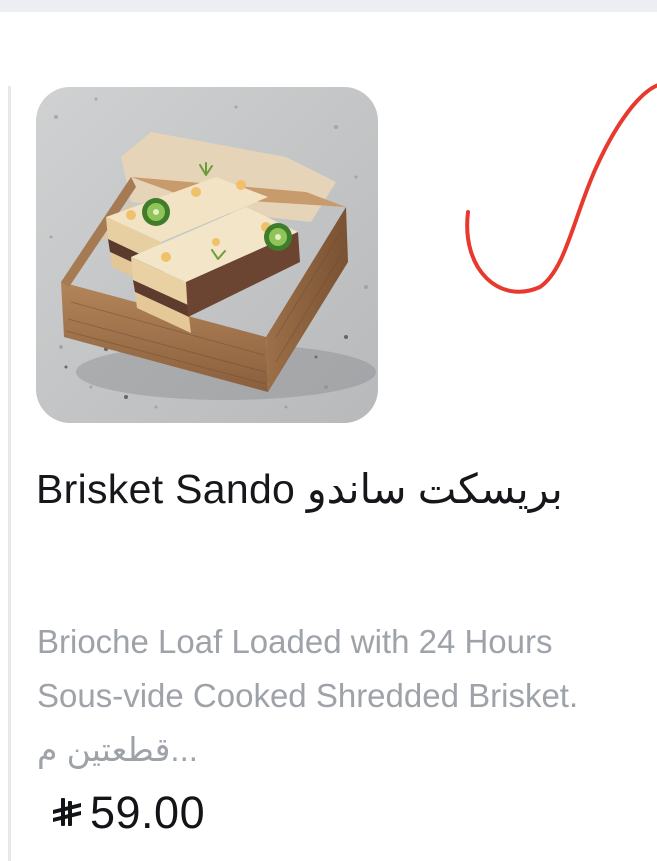 This screenshot has height=861, width=657. Describe the element at coordinates (9, 473) in the screenshot. I see `card-left-border` at that location.